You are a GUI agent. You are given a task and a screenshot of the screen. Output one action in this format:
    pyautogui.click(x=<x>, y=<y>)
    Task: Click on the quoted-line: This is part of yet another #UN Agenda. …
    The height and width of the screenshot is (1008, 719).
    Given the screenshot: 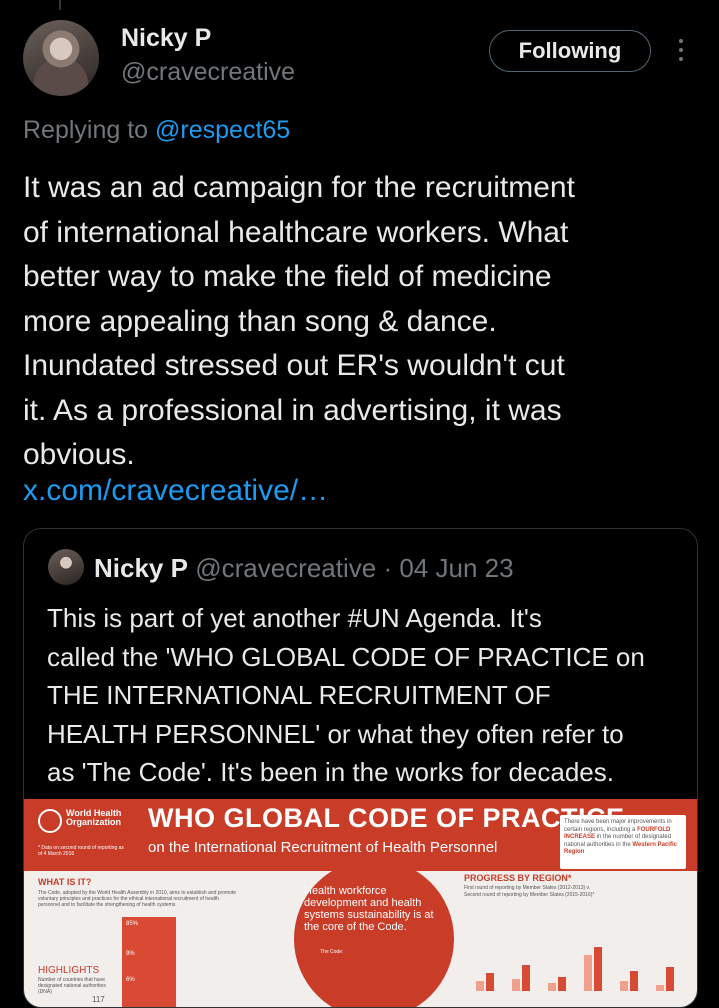 What is the action you would take?
    pyautogui.click(x=294, y=618)
    